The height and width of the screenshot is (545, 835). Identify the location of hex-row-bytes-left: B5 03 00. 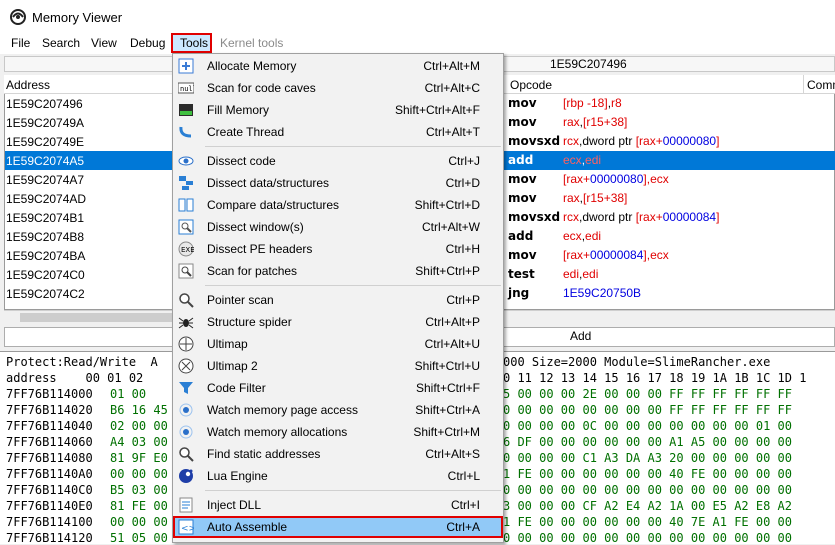
(139, 490).